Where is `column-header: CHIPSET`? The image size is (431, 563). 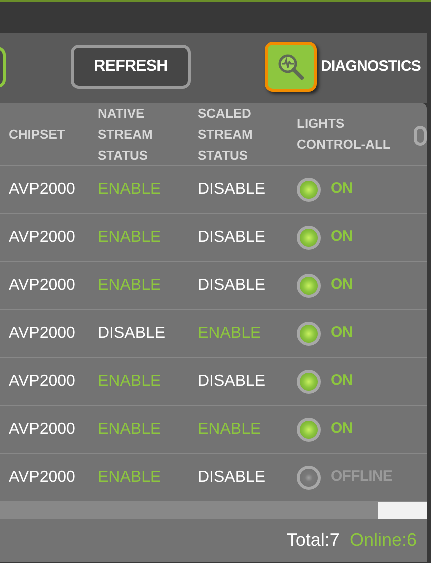
column-header: CHIPSET is located at coordinates (37, 135).